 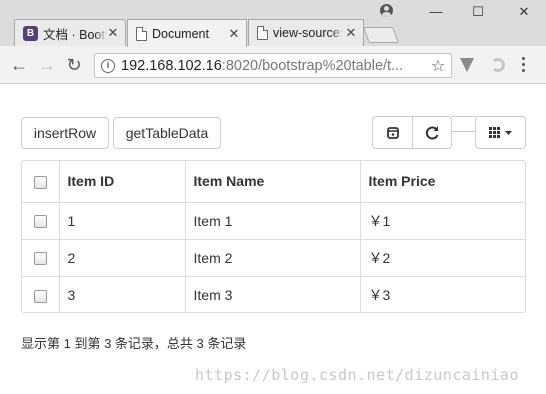 I want to click on table-row: 1 Item 1 ￥1, so click(x=273, y=220).